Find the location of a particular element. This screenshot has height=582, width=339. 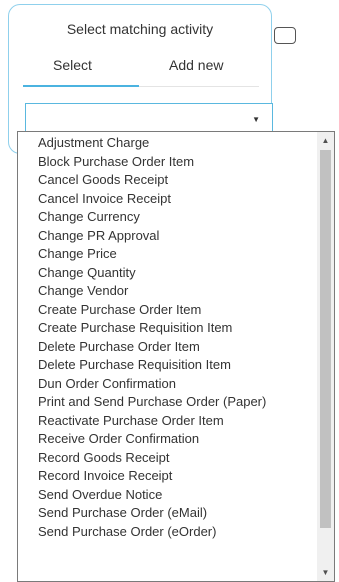

panel-title: Select matching activity is located at coordinates (140, 29).